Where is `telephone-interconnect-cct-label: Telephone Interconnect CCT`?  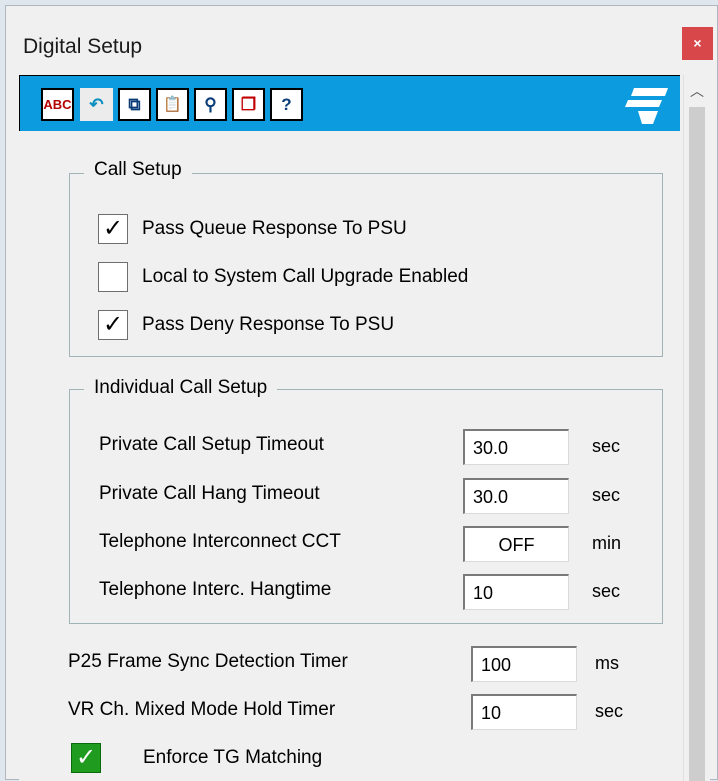
telephone-interconnect-cct-label: Telephone Interconnect CCT is located at coordinates (220, 541).